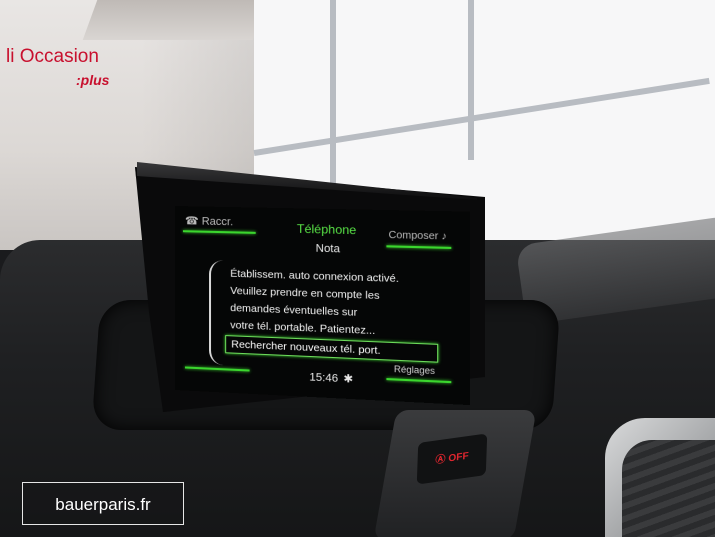 Image resolution: width=715 pixels, height=537 pixels. What do you see at coordinates (294, 310) in the screenshot?
I see `message-line: demandes éventuelles sur` at bounding box center [294, 310].